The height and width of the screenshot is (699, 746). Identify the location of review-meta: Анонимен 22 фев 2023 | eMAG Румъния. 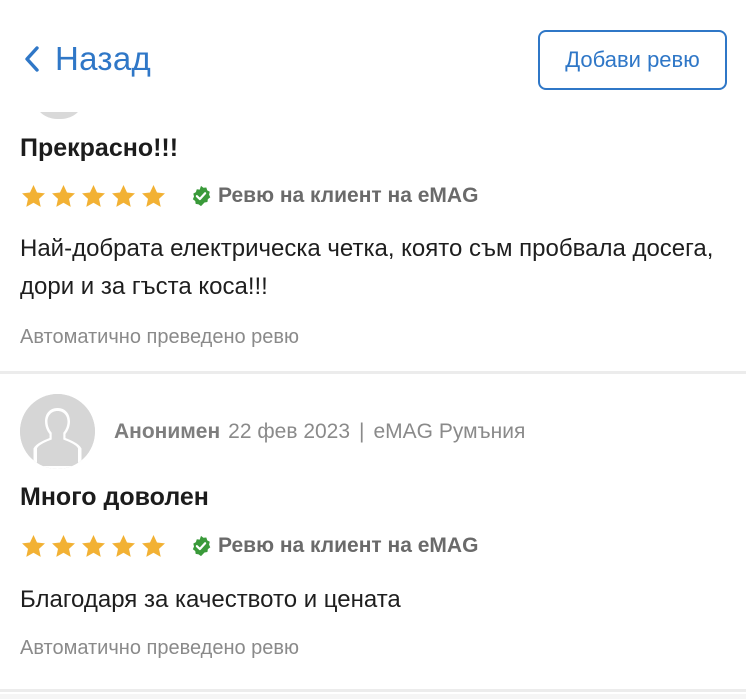
(319, 432).